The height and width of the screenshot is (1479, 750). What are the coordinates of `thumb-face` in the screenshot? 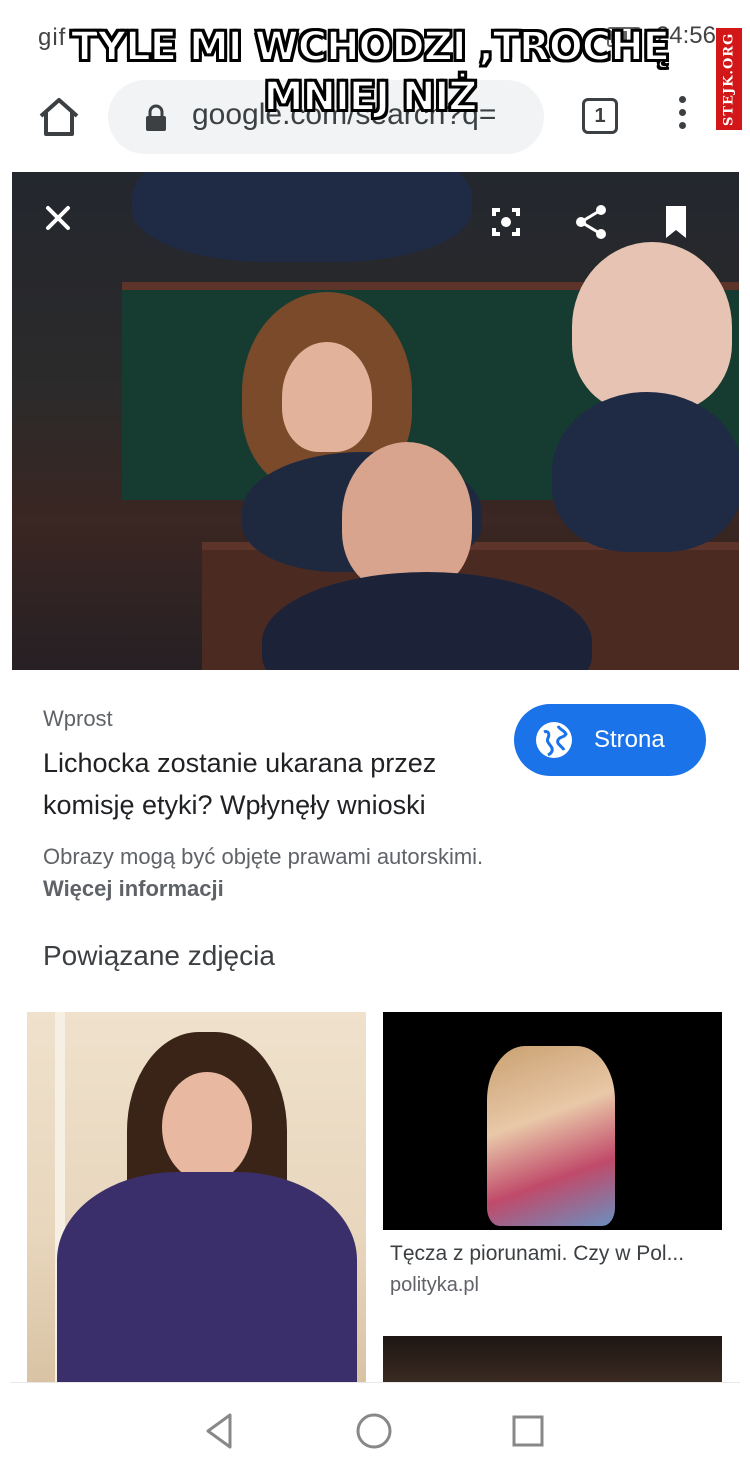 It's located at (207, 1127).